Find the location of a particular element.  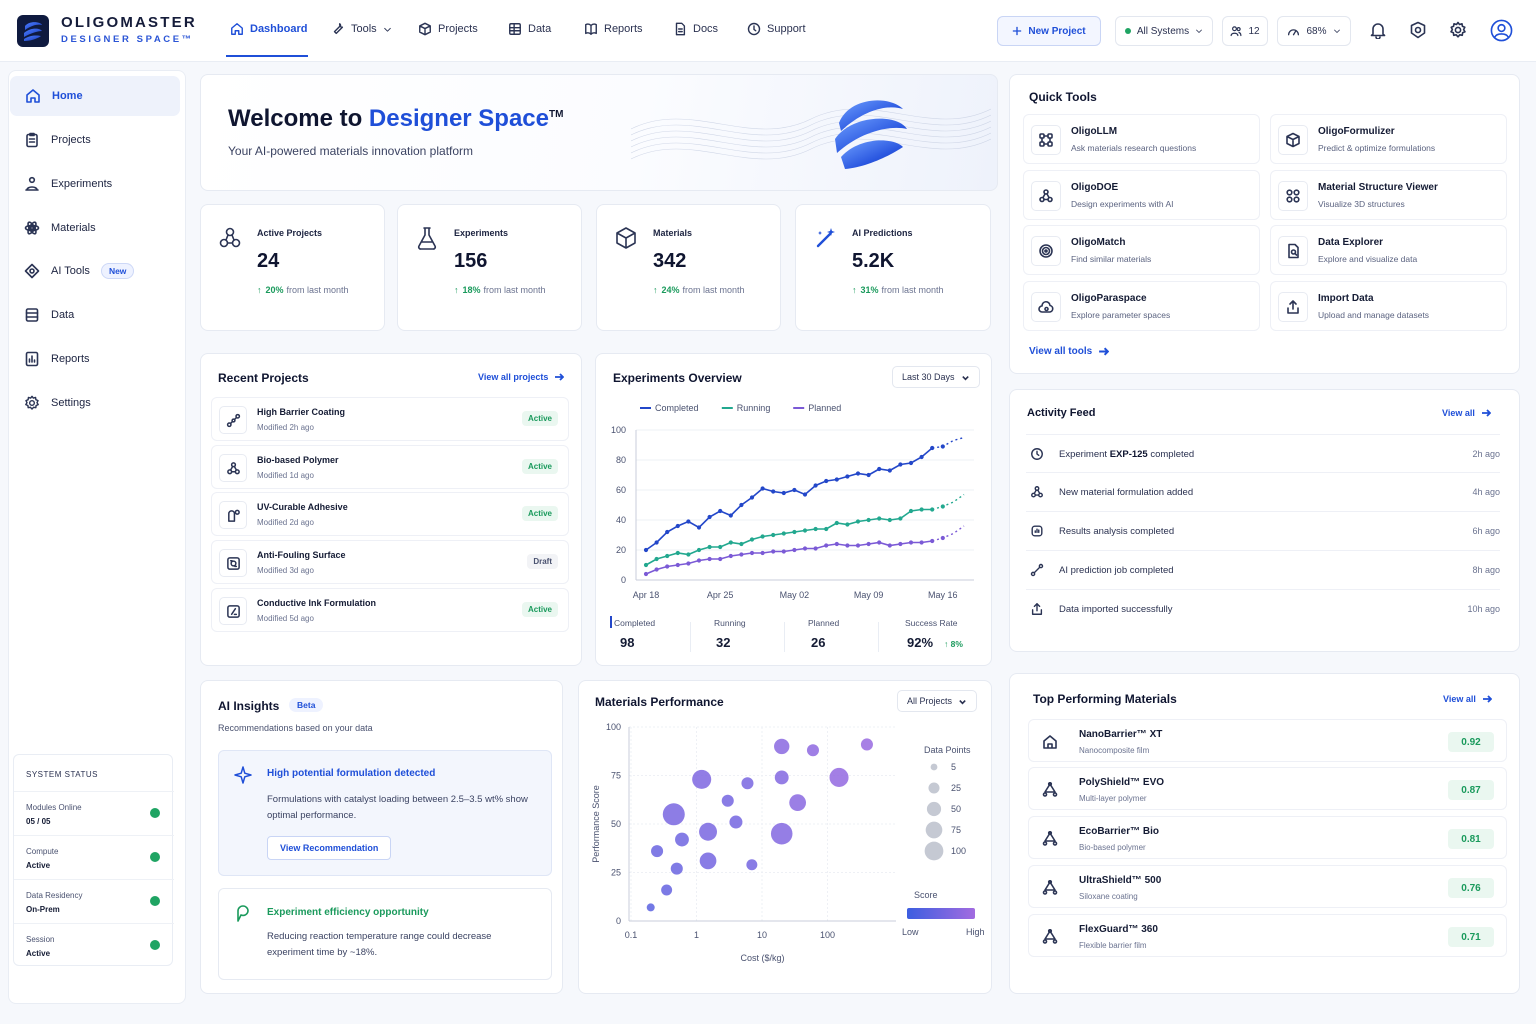

date-range-select: Last 30 Days is located at coordinates (936, 377).